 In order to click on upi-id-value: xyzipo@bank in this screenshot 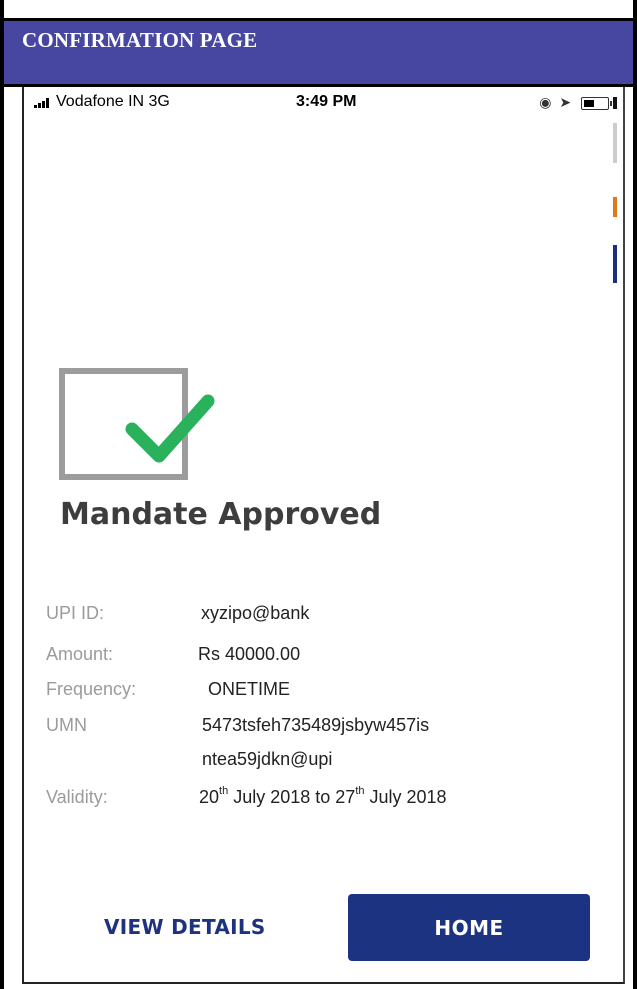, I will do `click(255, 613)`.